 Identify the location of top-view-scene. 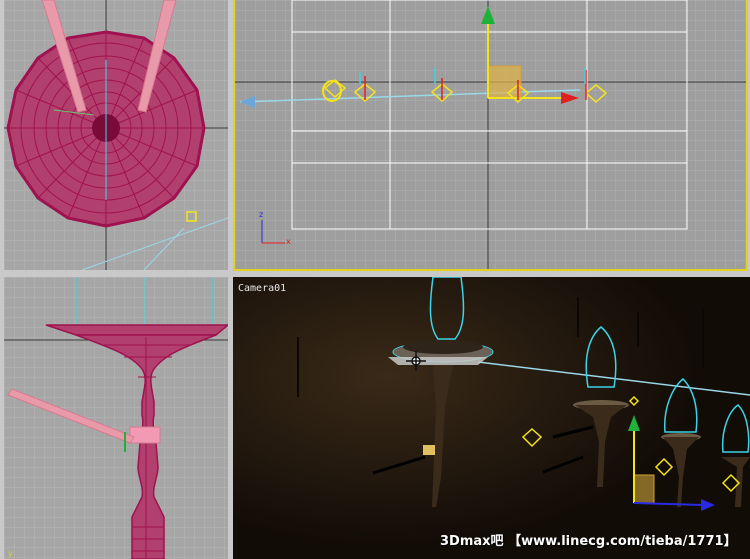
(116, 135).